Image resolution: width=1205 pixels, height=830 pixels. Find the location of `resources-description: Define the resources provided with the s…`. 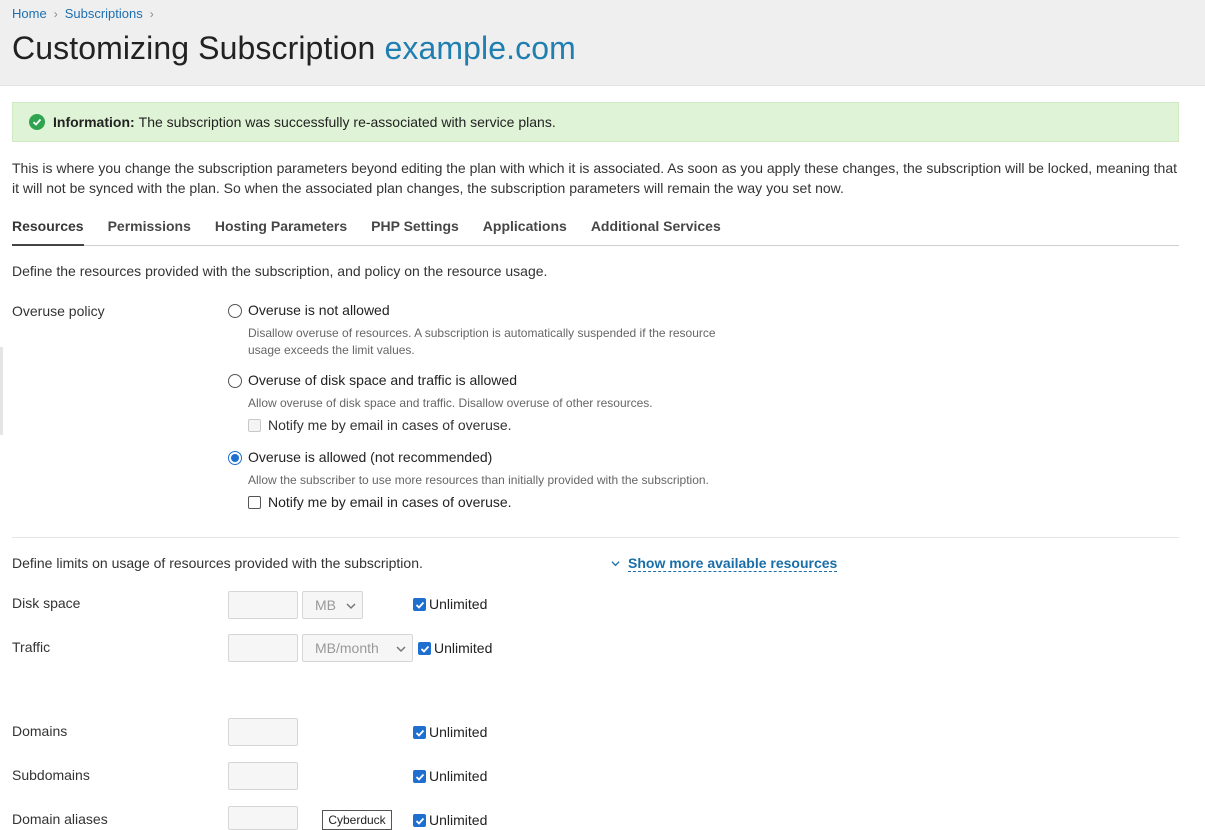

resources-description: Define the resources provided with the s… is located at coordinates (280, 271).